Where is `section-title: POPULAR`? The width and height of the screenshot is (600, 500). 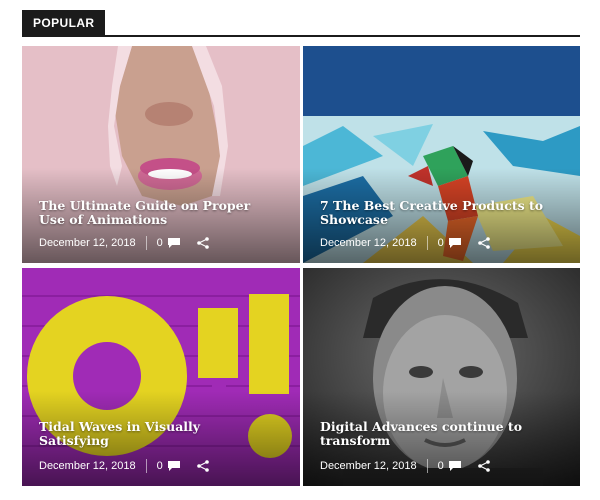 section-title: POPULAR is located at coordinates (64, 23).